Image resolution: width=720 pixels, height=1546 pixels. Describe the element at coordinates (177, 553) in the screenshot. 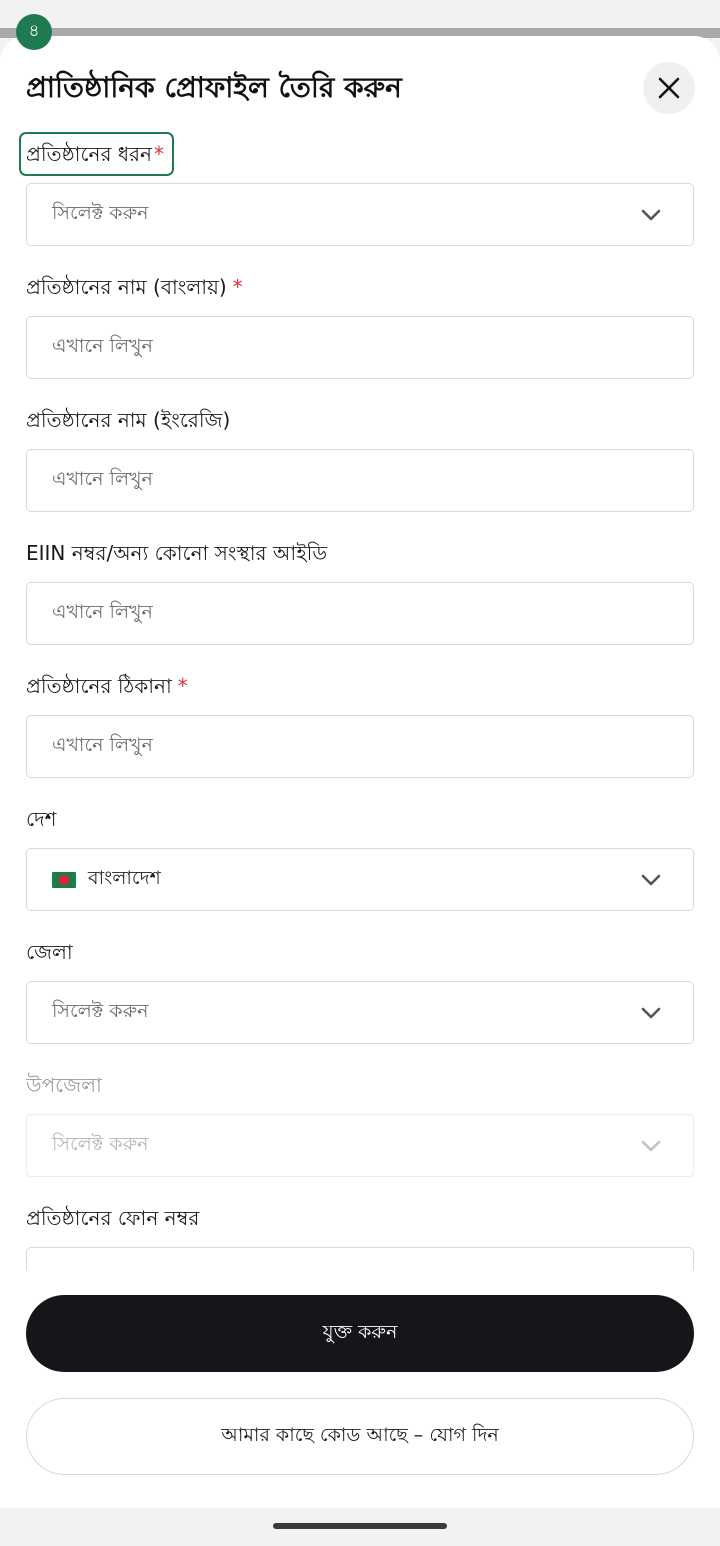

I see `eiin-label-text: EIIN নম্বর/অন্য কোনো সংস্থার আইডি` at that location.